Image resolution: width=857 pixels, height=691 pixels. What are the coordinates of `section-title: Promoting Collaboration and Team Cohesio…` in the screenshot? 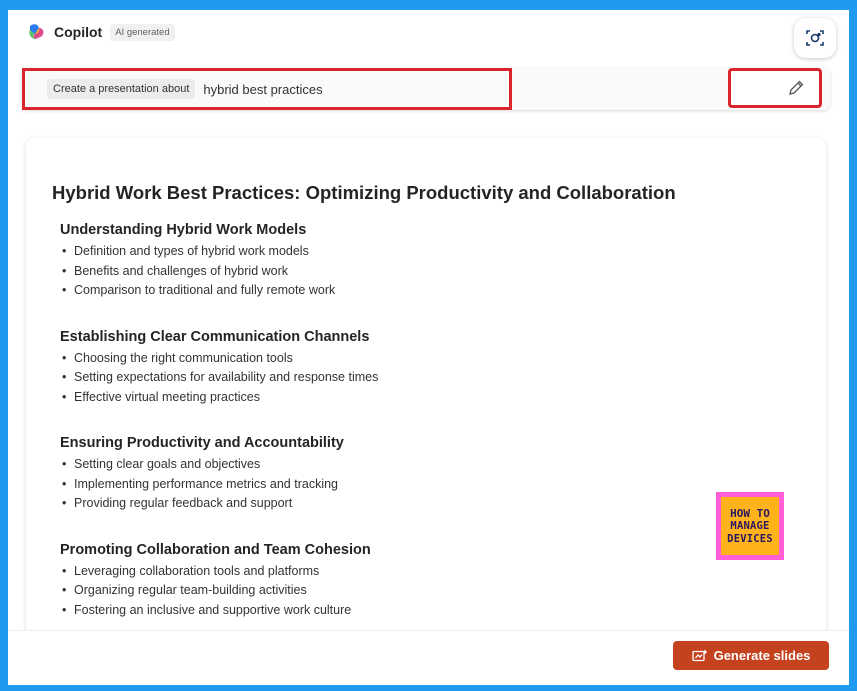 It's located at (215, 549).